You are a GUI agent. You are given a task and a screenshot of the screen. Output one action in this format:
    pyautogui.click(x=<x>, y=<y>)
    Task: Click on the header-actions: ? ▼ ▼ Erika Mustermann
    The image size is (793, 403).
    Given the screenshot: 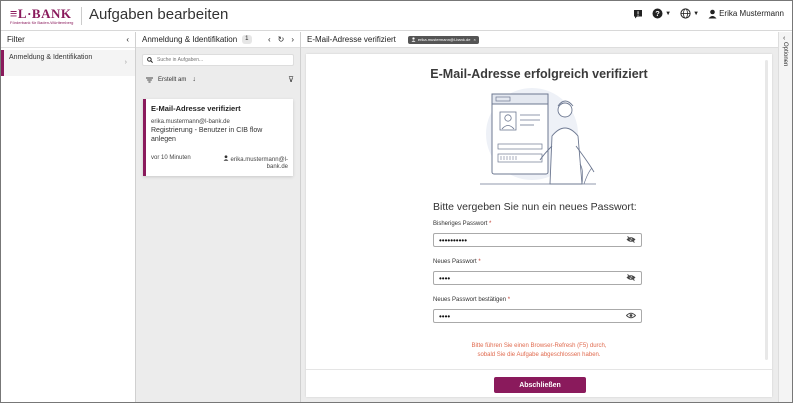 What is the action you would take?
    pyautogui.click(x=708, y=13)
    